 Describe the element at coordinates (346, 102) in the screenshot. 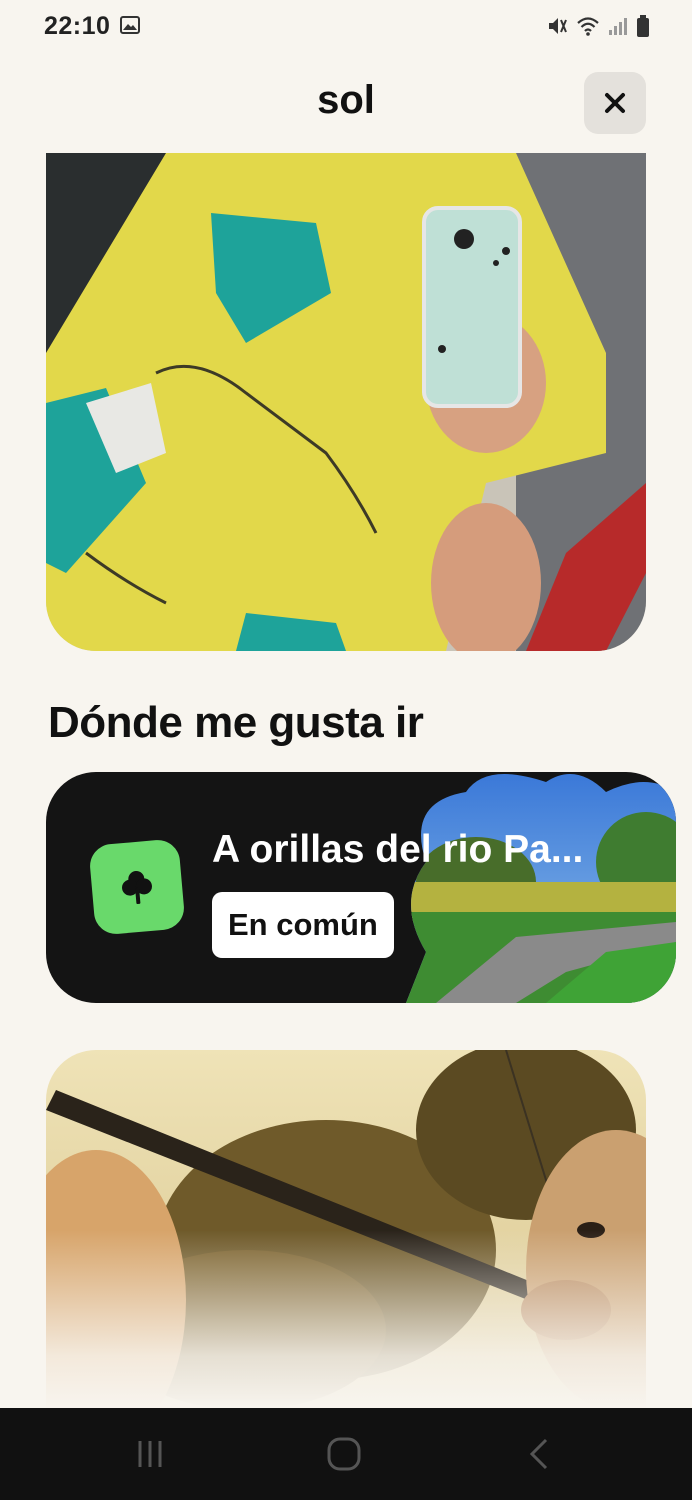

I see `profile-header: sol` at that location.